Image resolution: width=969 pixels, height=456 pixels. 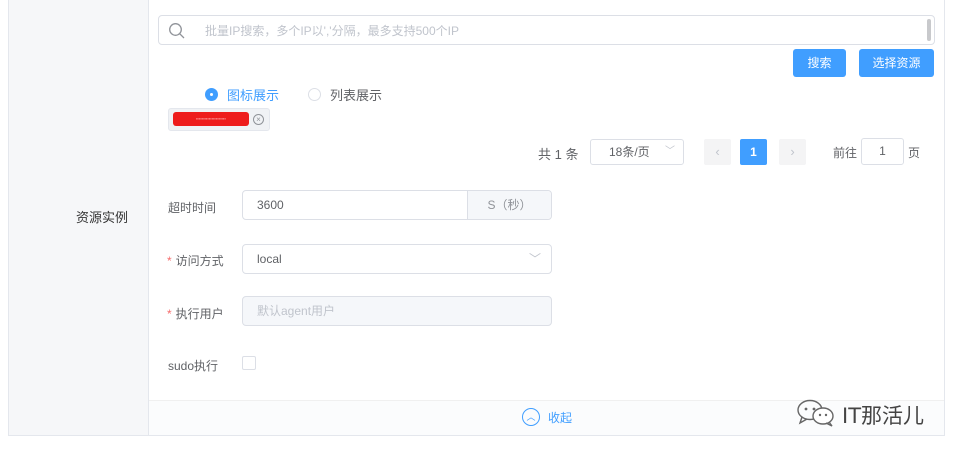 What do you see at coordinates (531, 417) in the screenshot?
I see `chevron-up-circle-icon: ︿` at bounding box center [531, 417].